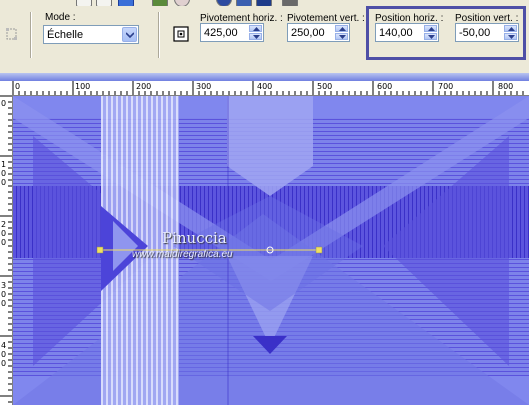 The height and width of the screenshot is (405, 529). What do you see at coordinates (144, 86) in the screenshot?
I see `ruler-label: 200` at bounding box center [144, 86].